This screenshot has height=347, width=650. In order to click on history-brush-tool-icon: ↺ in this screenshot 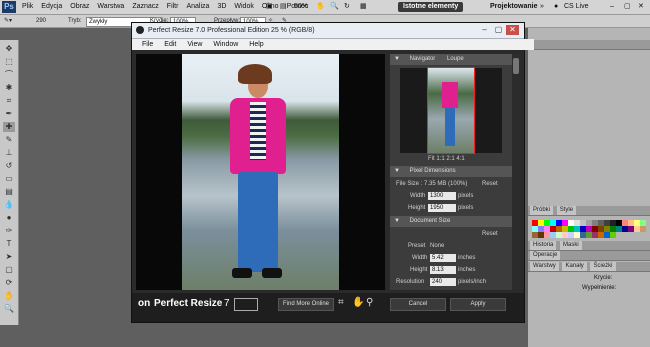, I will do `click(9, 166)`.